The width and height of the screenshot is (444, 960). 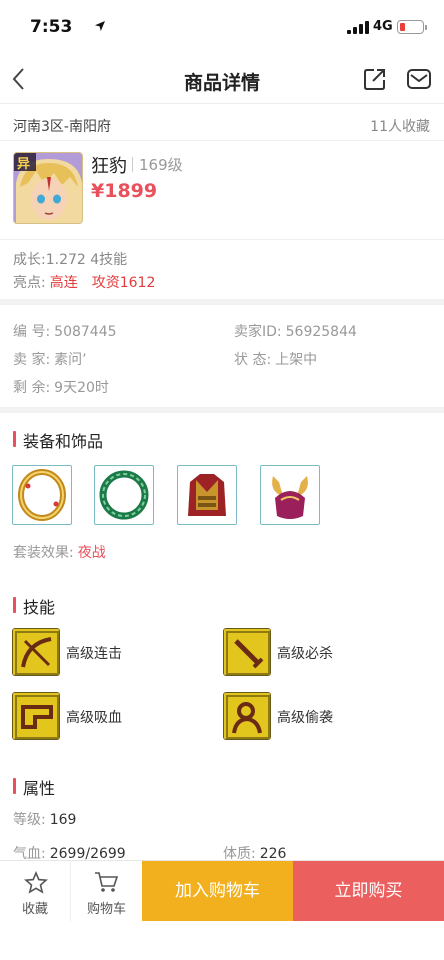 I want to click on suit-effect: 套装效果: 夜战, so click(x=59, y=553).